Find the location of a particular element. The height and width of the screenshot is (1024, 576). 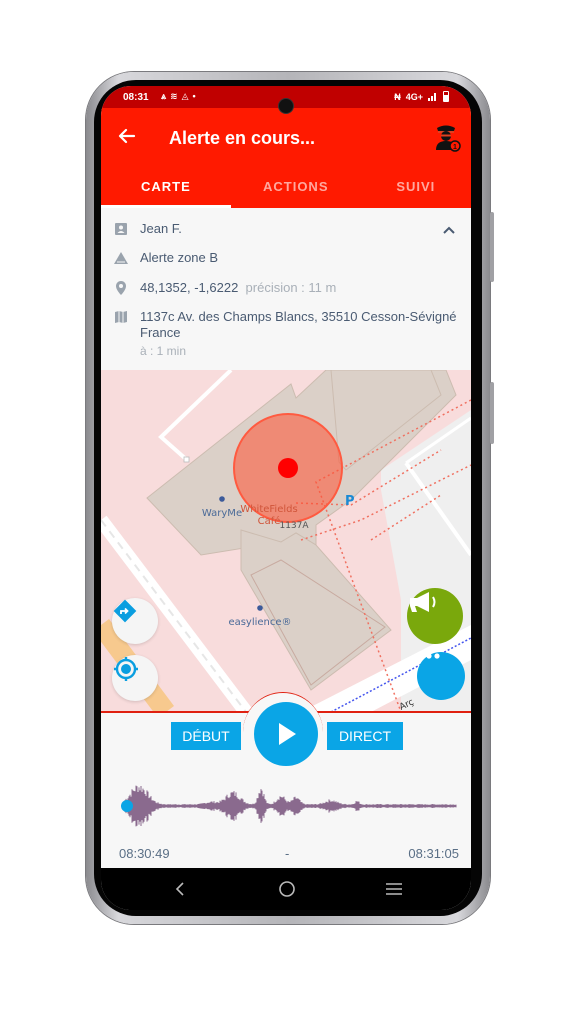

poi-easylience-label: easylience® is located at coordinates (259, 622).